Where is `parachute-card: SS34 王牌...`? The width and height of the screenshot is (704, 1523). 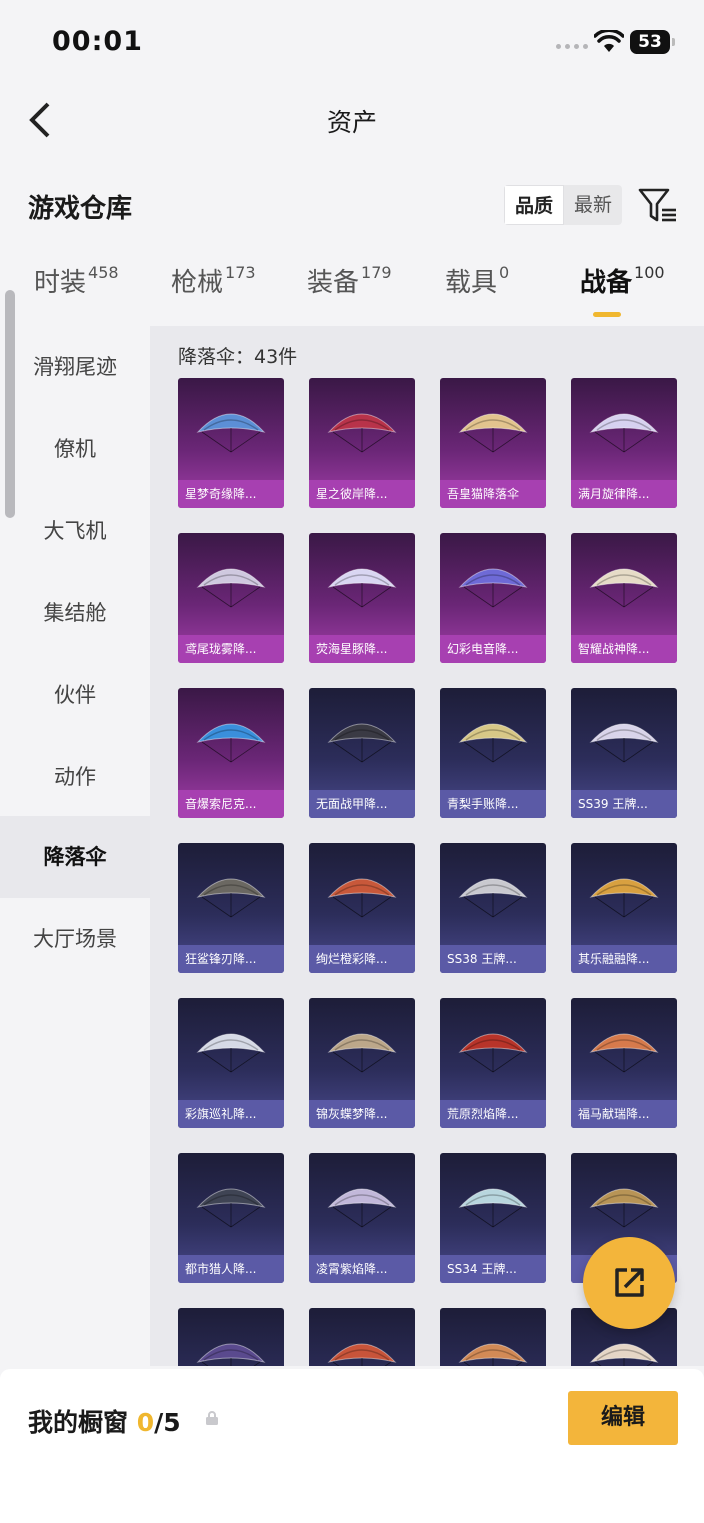
parachute-card: SS34 王牌... is located at coordinates (493, 1218).